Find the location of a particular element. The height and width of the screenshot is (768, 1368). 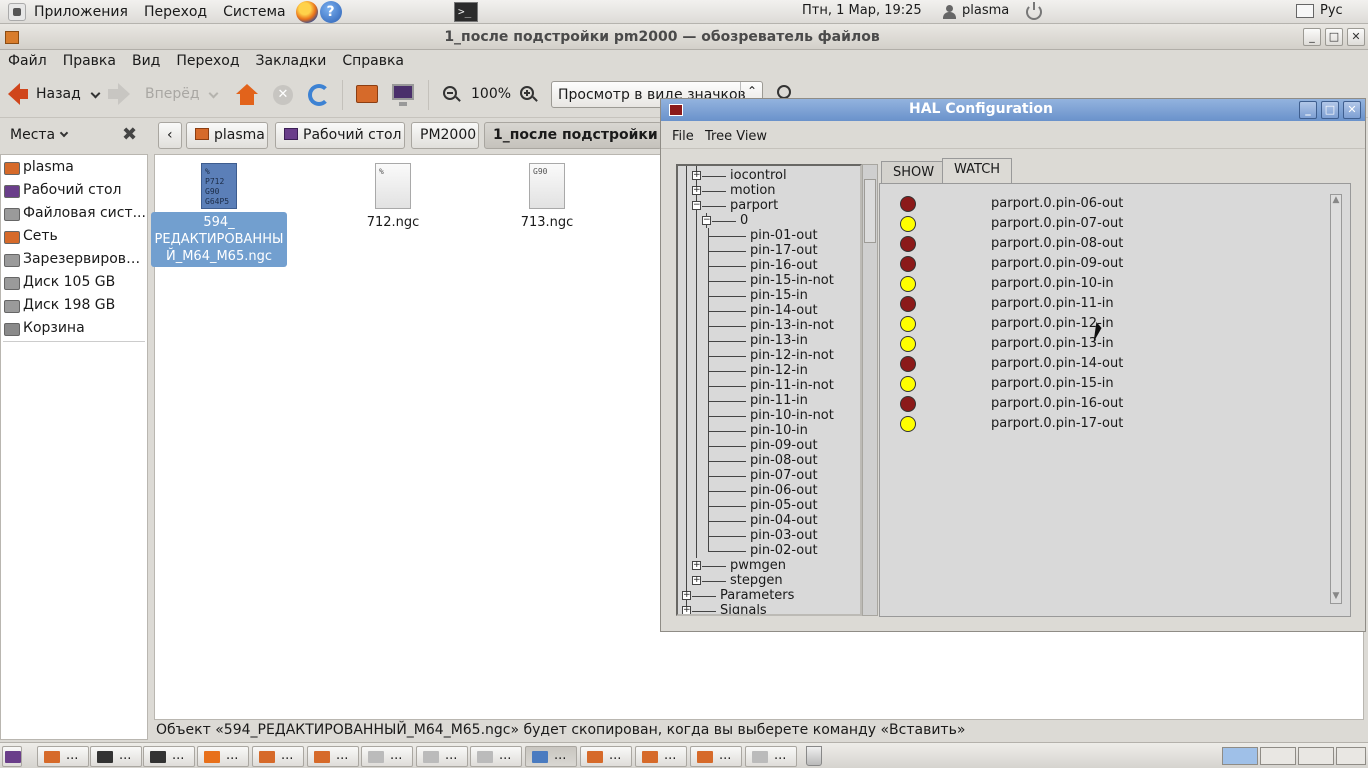

sidebar-item: Рабочий стол is located at coordinates (85, 190).